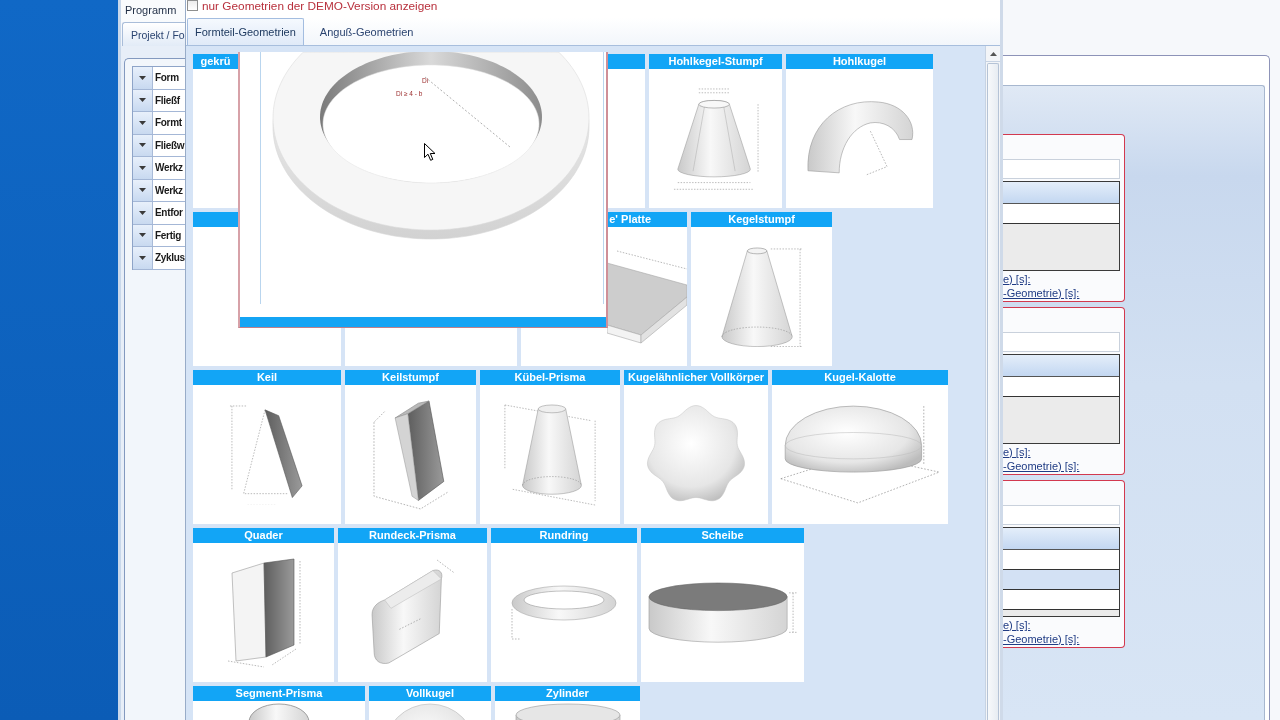 Image resolution: width=1280 pixels, height=720 pixels. I want to click on card-title: Kegelstumpf, so click(761, 219).